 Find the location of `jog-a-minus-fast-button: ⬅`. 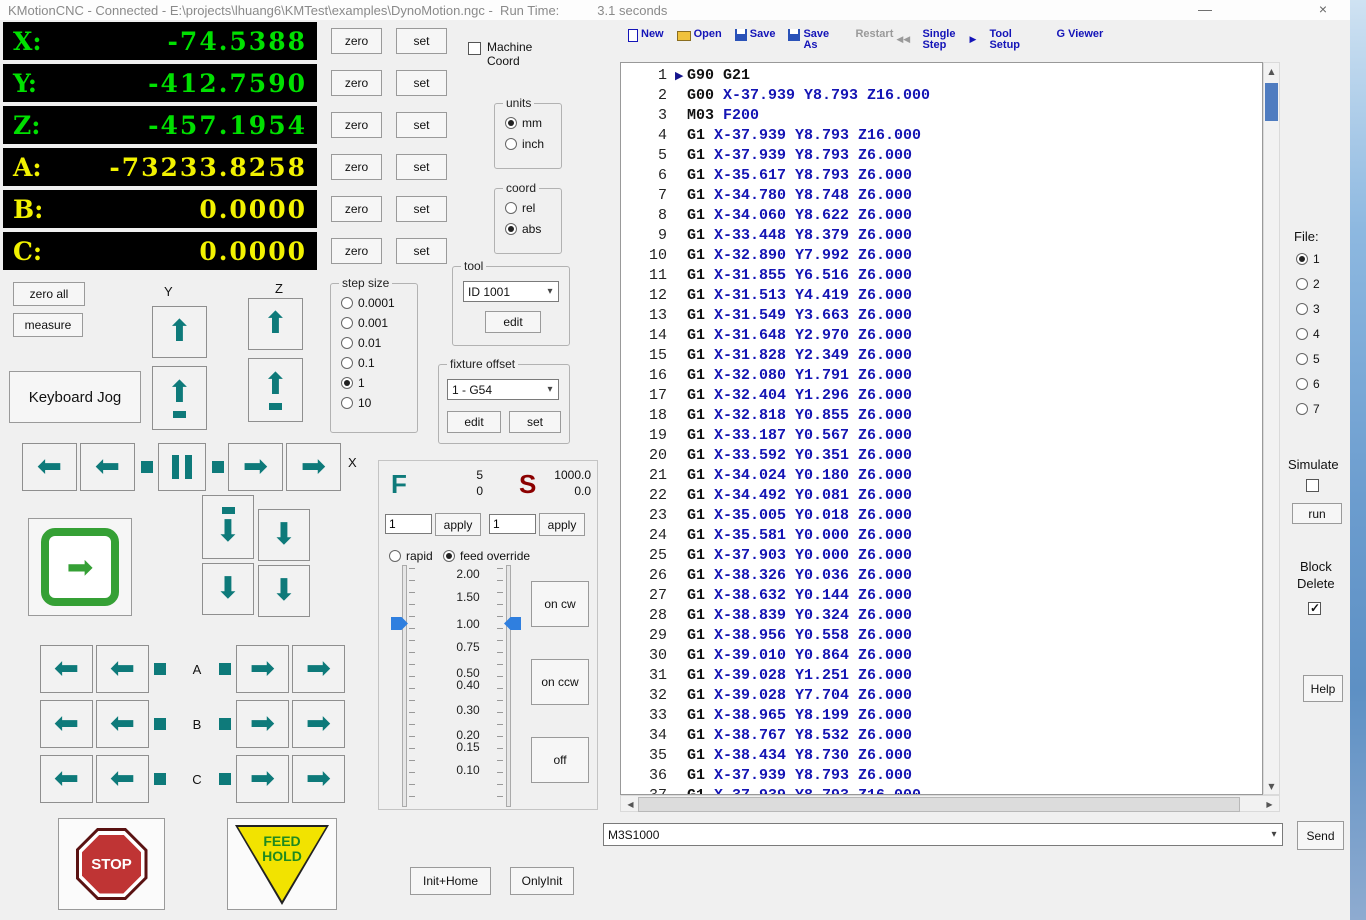

jog-a-minus-fast-button: ⬅ is located at coordinates (66, 669).